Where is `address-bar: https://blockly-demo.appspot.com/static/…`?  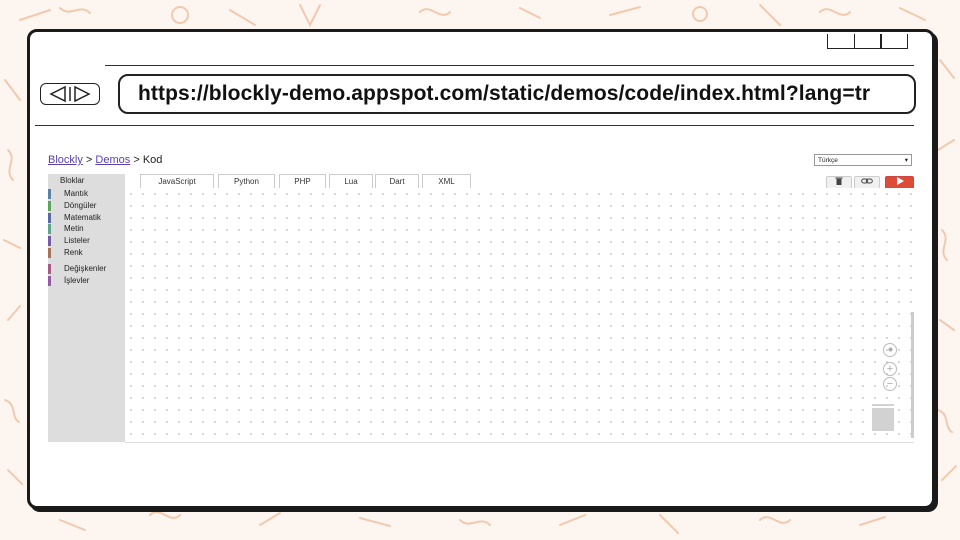 address-bar: https://blockly-demo.appspot.com/static/… is located at coordinates (517, 94).